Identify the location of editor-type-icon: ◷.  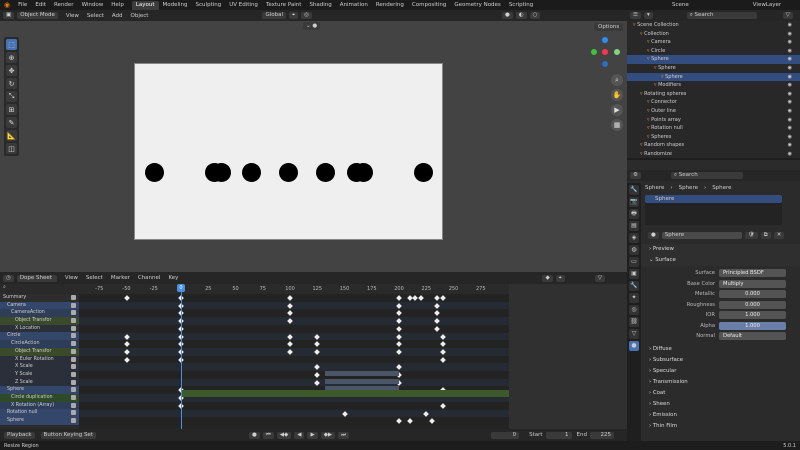
(8, 278).